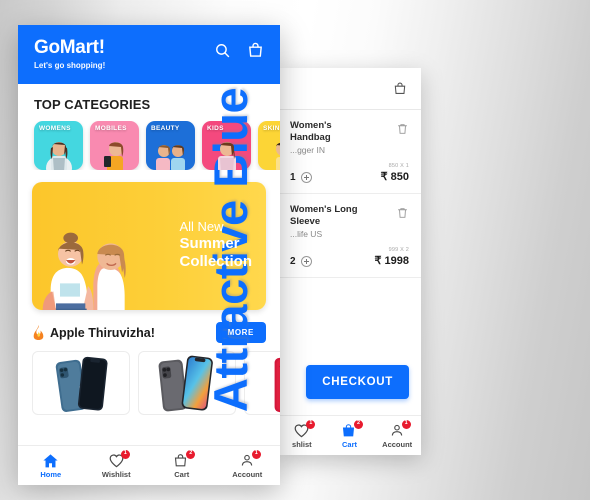  I want to click on nav-label-home: Home, so click(51, 474).